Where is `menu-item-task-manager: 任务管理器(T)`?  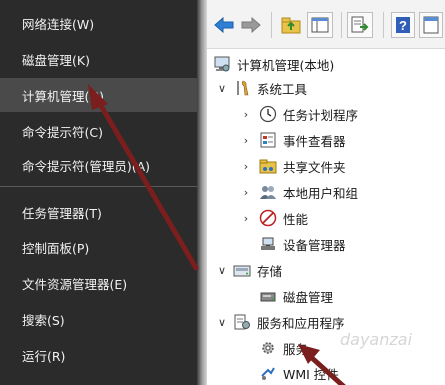 menu-item-task-manager: 任务管理器(T) is located at coordinates (98, 212).